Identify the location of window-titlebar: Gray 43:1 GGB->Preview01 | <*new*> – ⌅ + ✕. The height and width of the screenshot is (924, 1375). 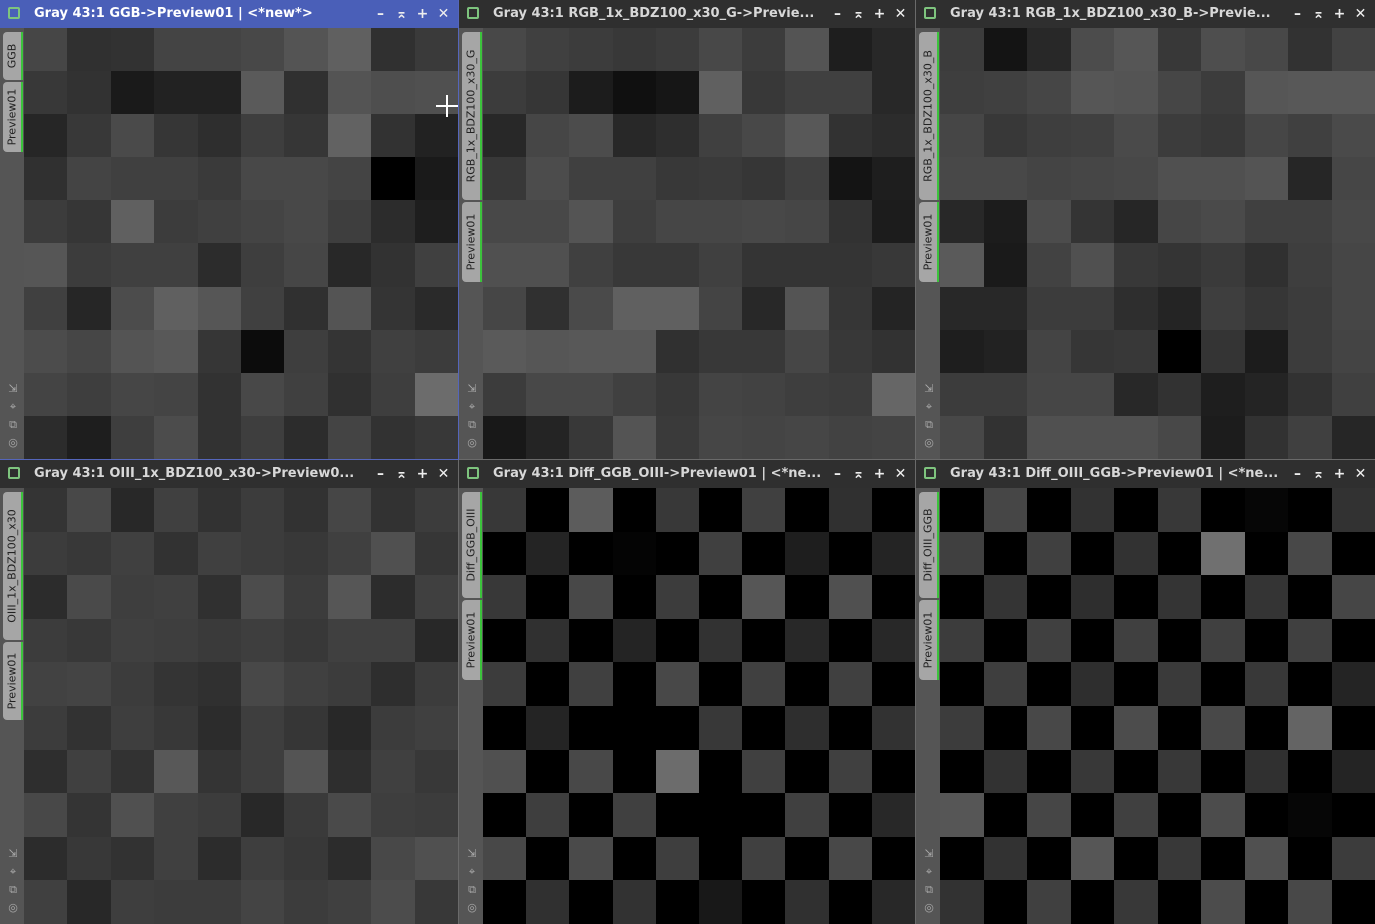
(229, 14).